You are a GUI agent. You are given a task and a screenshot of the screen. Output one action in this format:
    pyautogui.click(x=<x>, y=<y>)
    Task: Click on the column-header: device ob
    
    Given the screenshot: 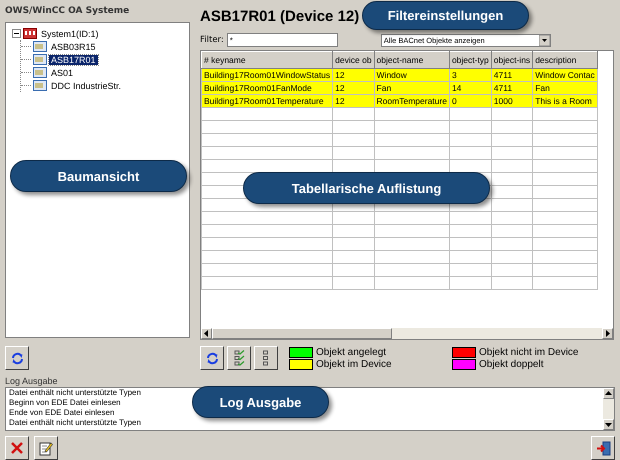 What is the action you would take?
    pyautogui.click(x=353, y=60)
    